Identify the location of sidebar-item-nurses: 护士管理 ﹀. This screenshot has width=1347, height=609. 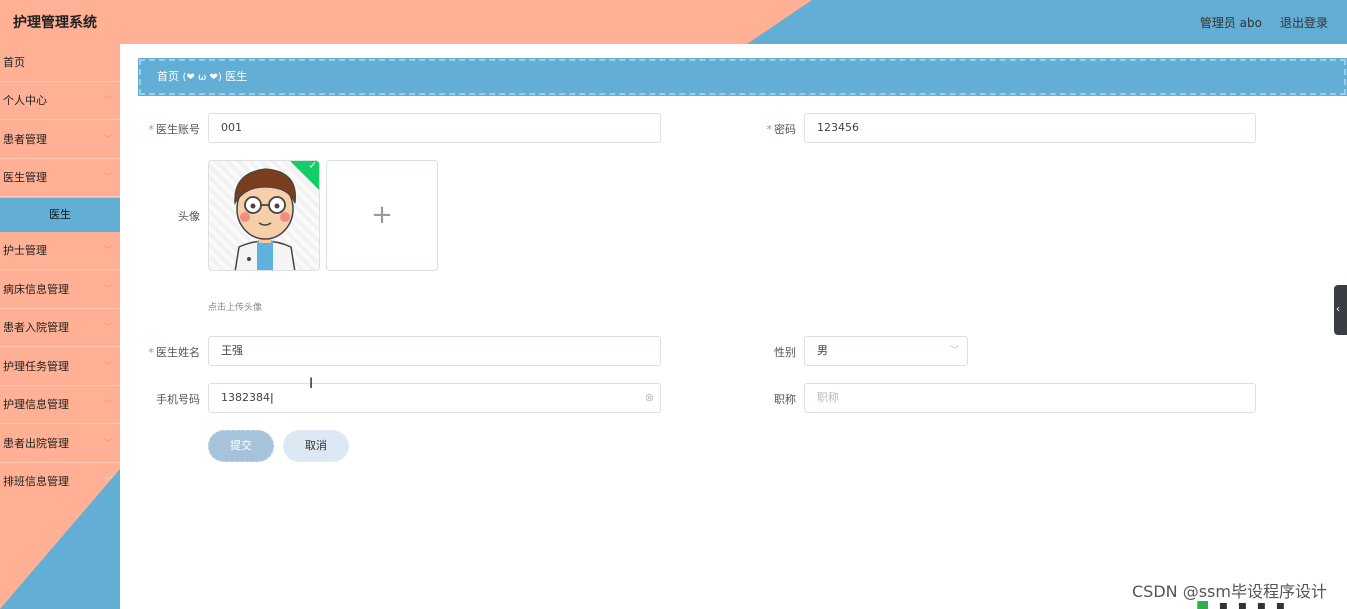
(60, 251).